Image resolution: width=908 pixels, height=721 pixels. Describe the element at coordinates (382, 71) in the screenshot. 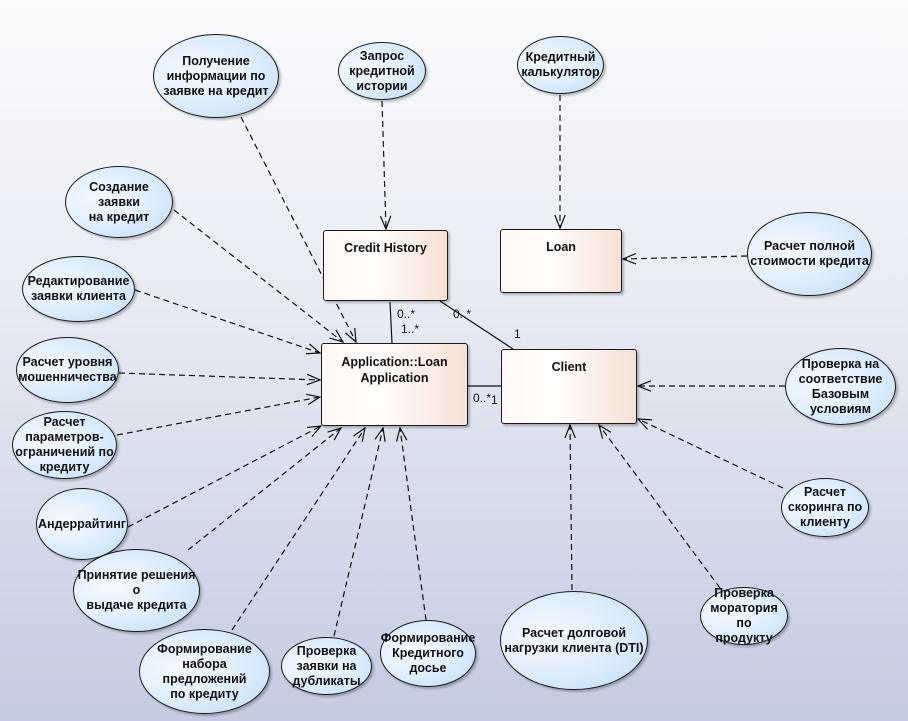

I see `usecase-credit-history-request: Запрос кредитной истории` at that location.